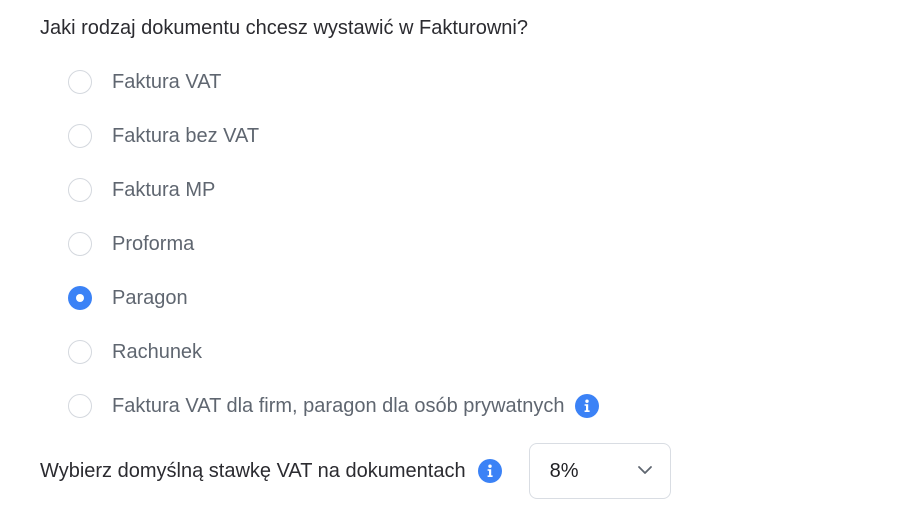 Image resolution: width=904 pixels, height=515 pixels. What do you see at coordinates (599, 471) in the screenshot?
I see `vat-rate-select: 8%` at bounding box center [599, 471].